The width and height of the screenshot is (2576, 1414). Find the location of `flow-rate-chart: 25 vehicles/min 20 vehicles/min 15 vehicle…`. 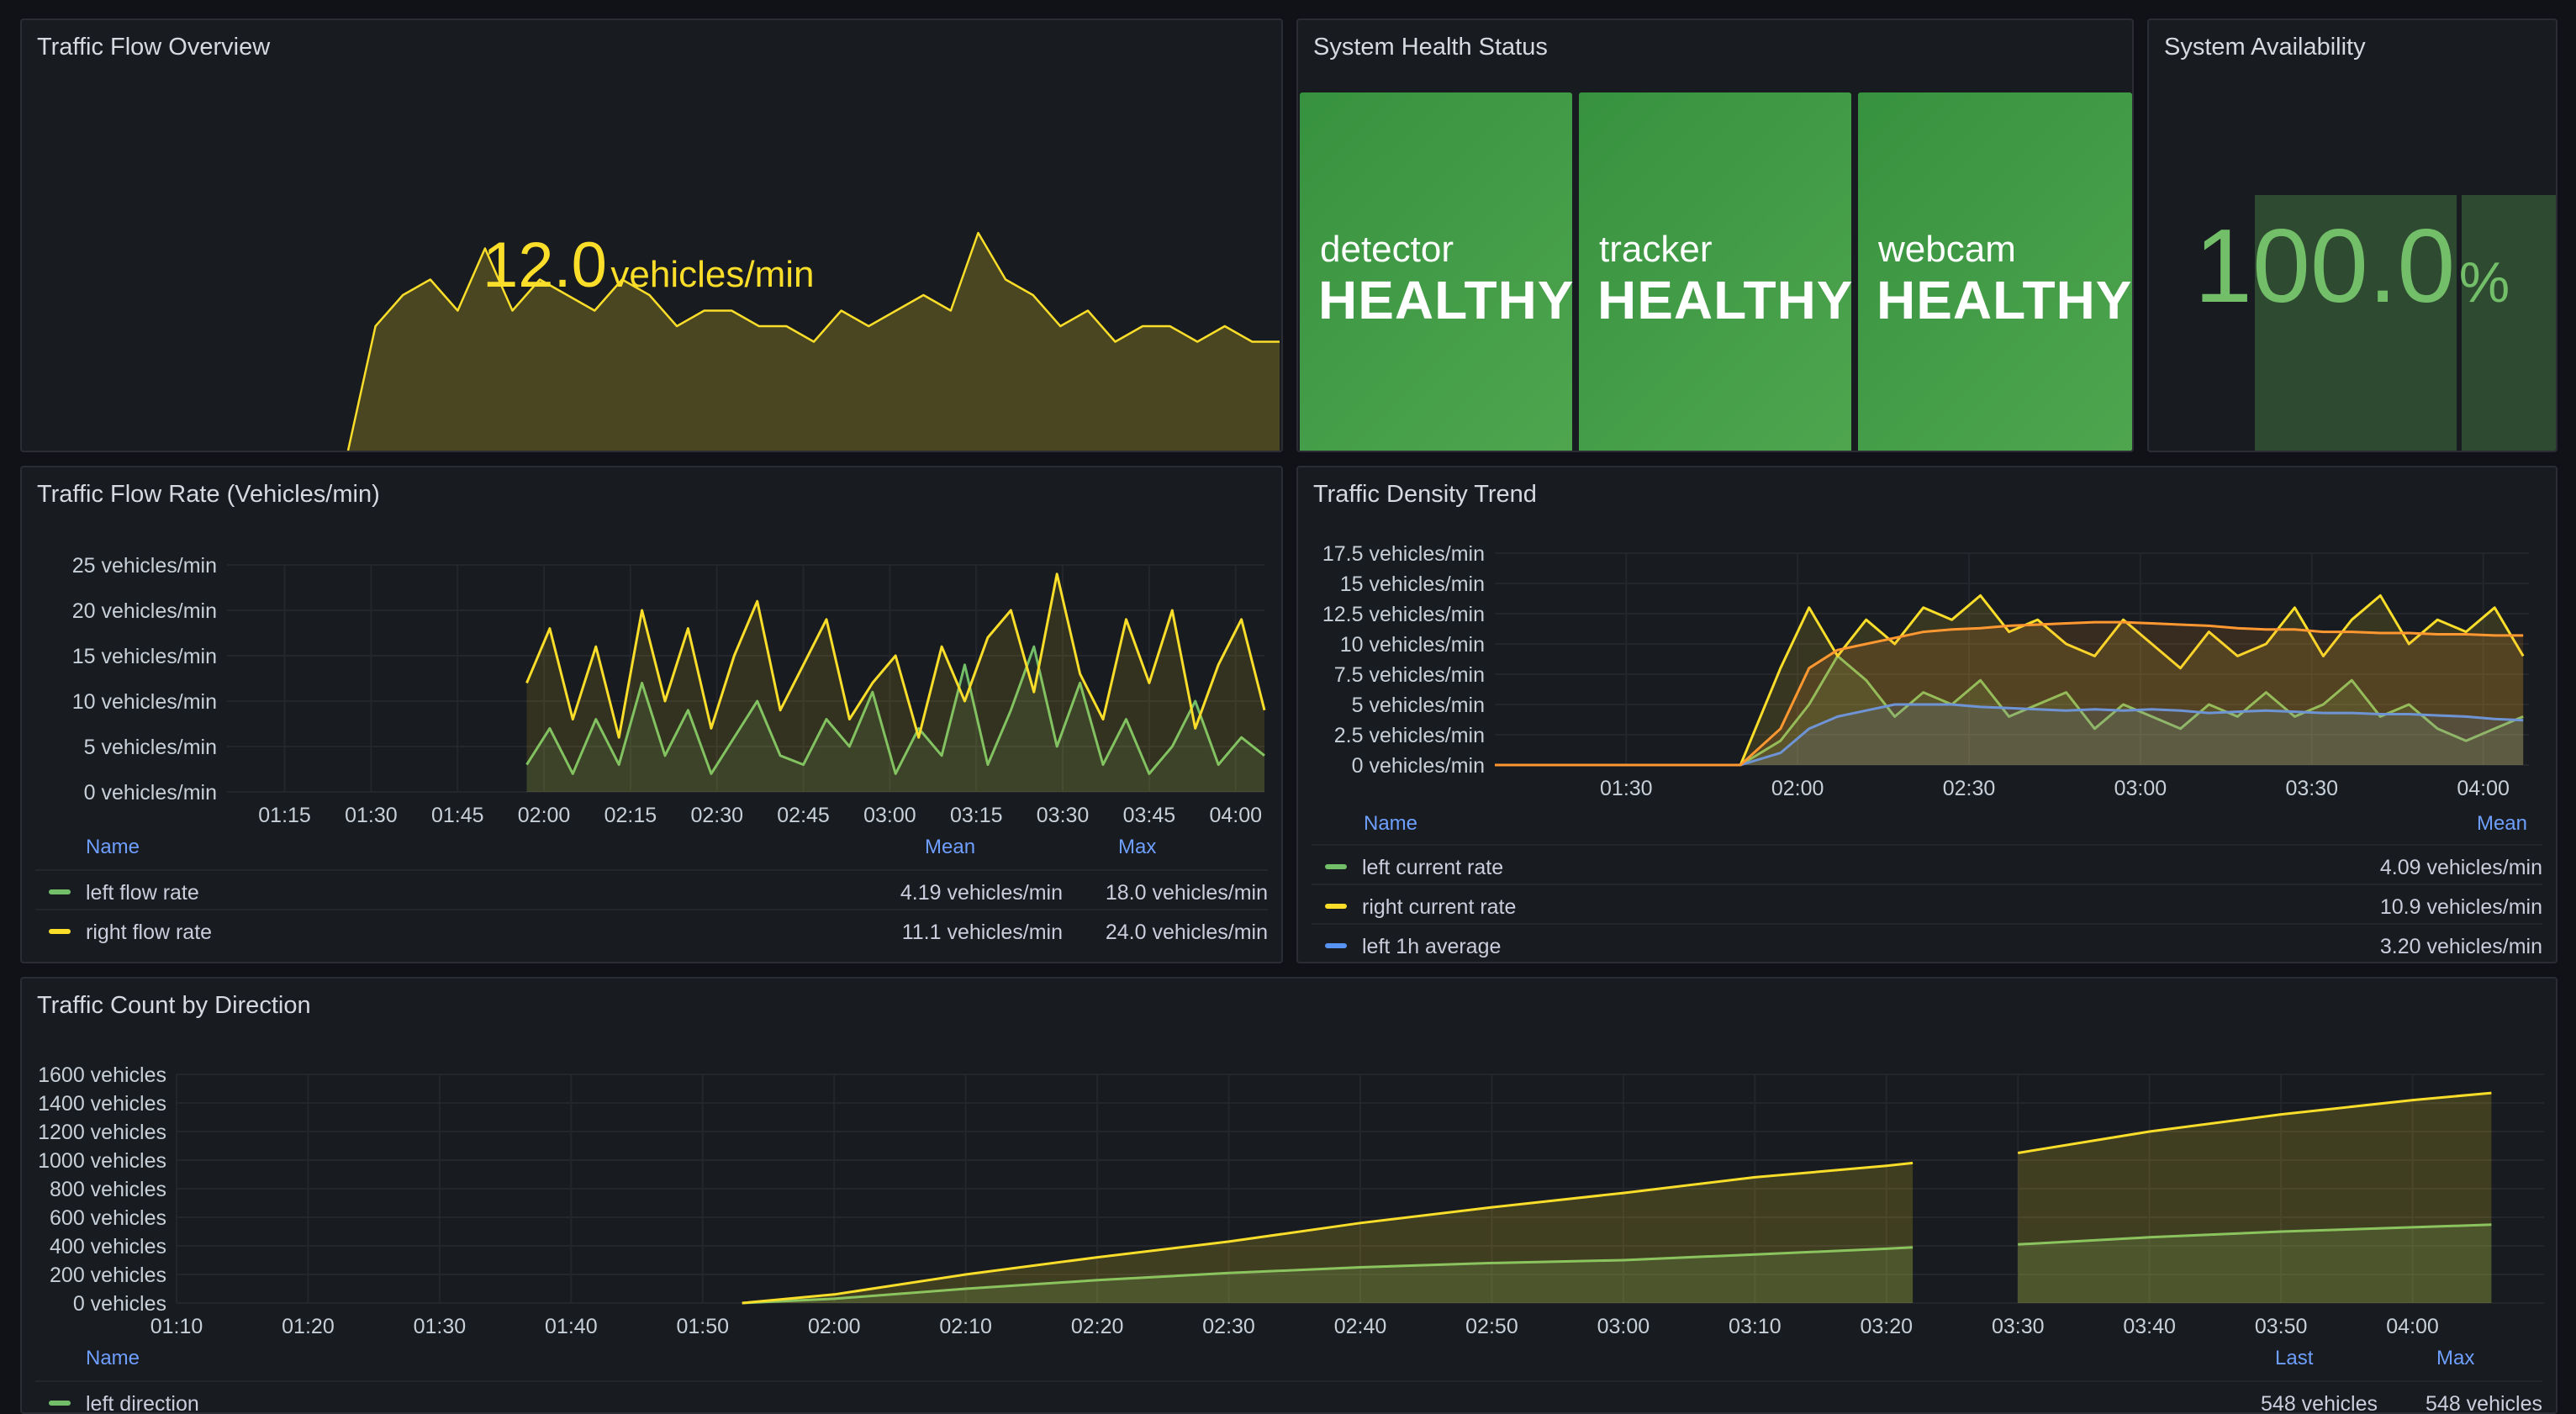

flow-rate-chart: 25 vehicles/min 20 vehicles/min 15 vehicle… is located at coordinates (669, 691).